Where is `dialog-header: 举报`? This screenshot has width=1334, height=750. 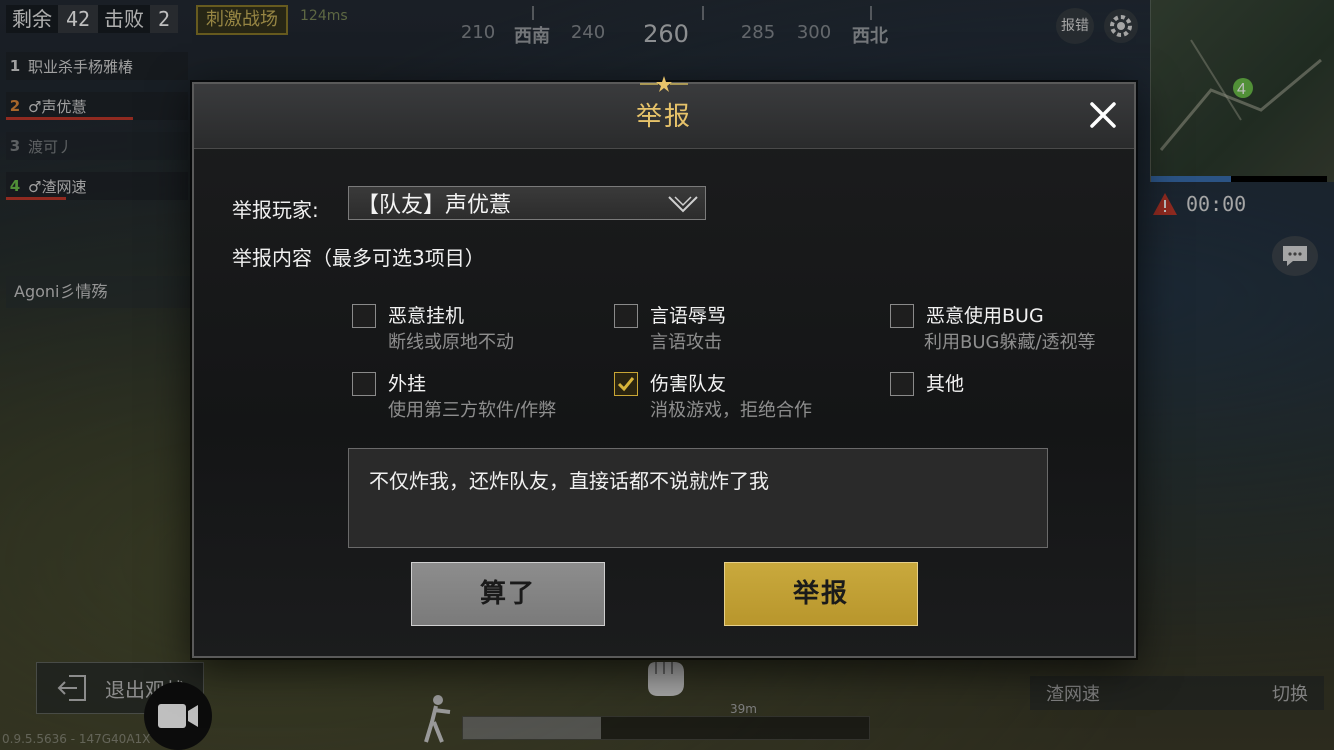 dialog-header: 举报 is located at coordinates (664, 112).